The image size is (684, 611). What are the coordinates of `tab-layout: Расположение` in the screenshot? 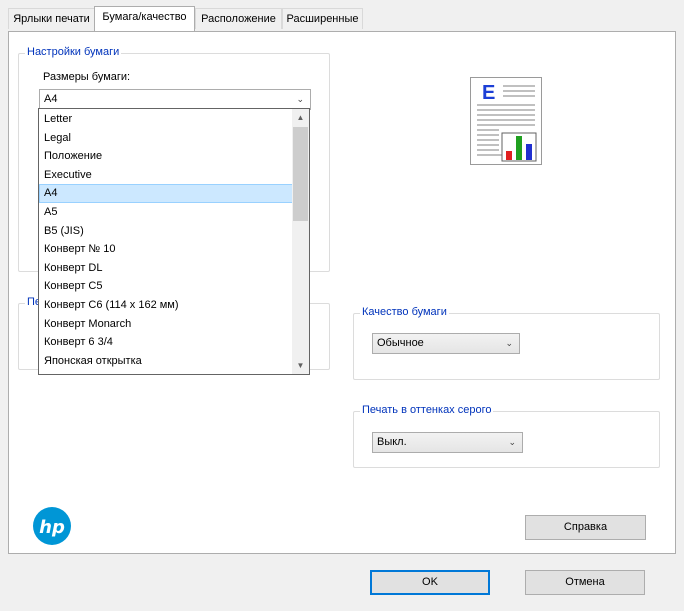 It's located at (238, 18).